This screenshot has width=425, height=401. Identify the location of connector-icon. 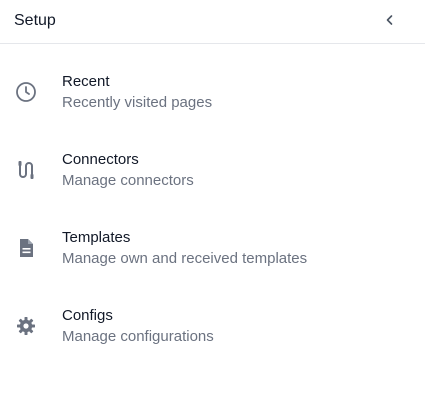
(26, 170).